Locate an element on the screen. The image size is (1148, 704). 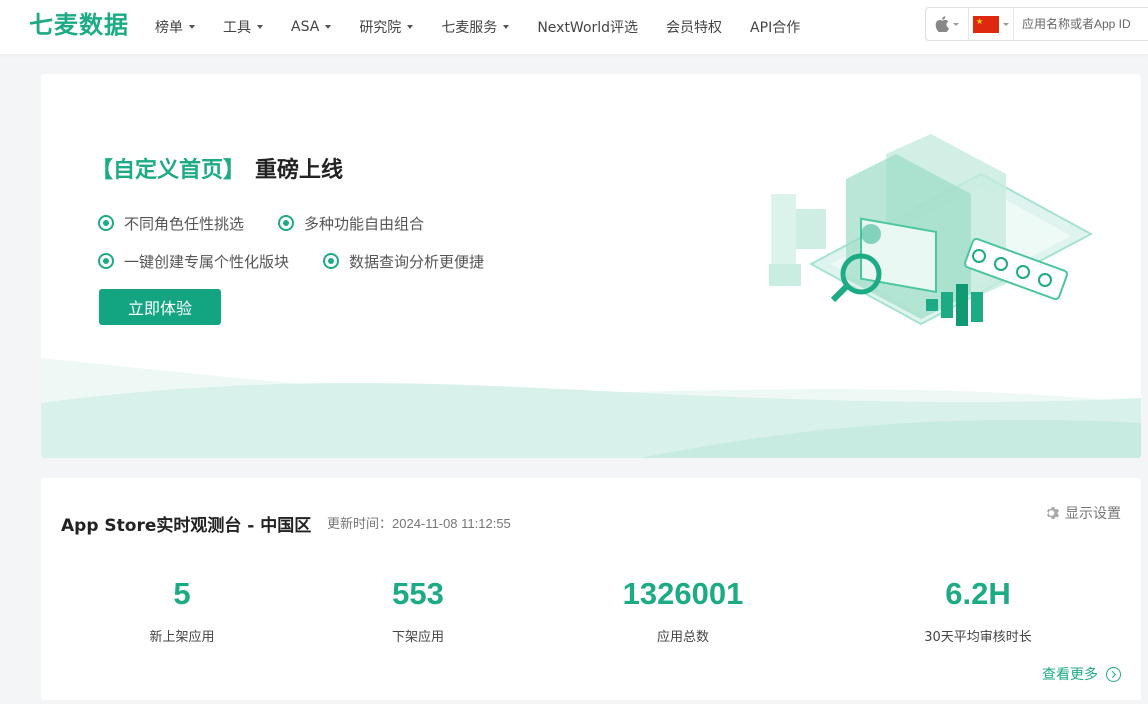
feature-item: 数据查询分析更便捷 is located at coordinates (403, 261).